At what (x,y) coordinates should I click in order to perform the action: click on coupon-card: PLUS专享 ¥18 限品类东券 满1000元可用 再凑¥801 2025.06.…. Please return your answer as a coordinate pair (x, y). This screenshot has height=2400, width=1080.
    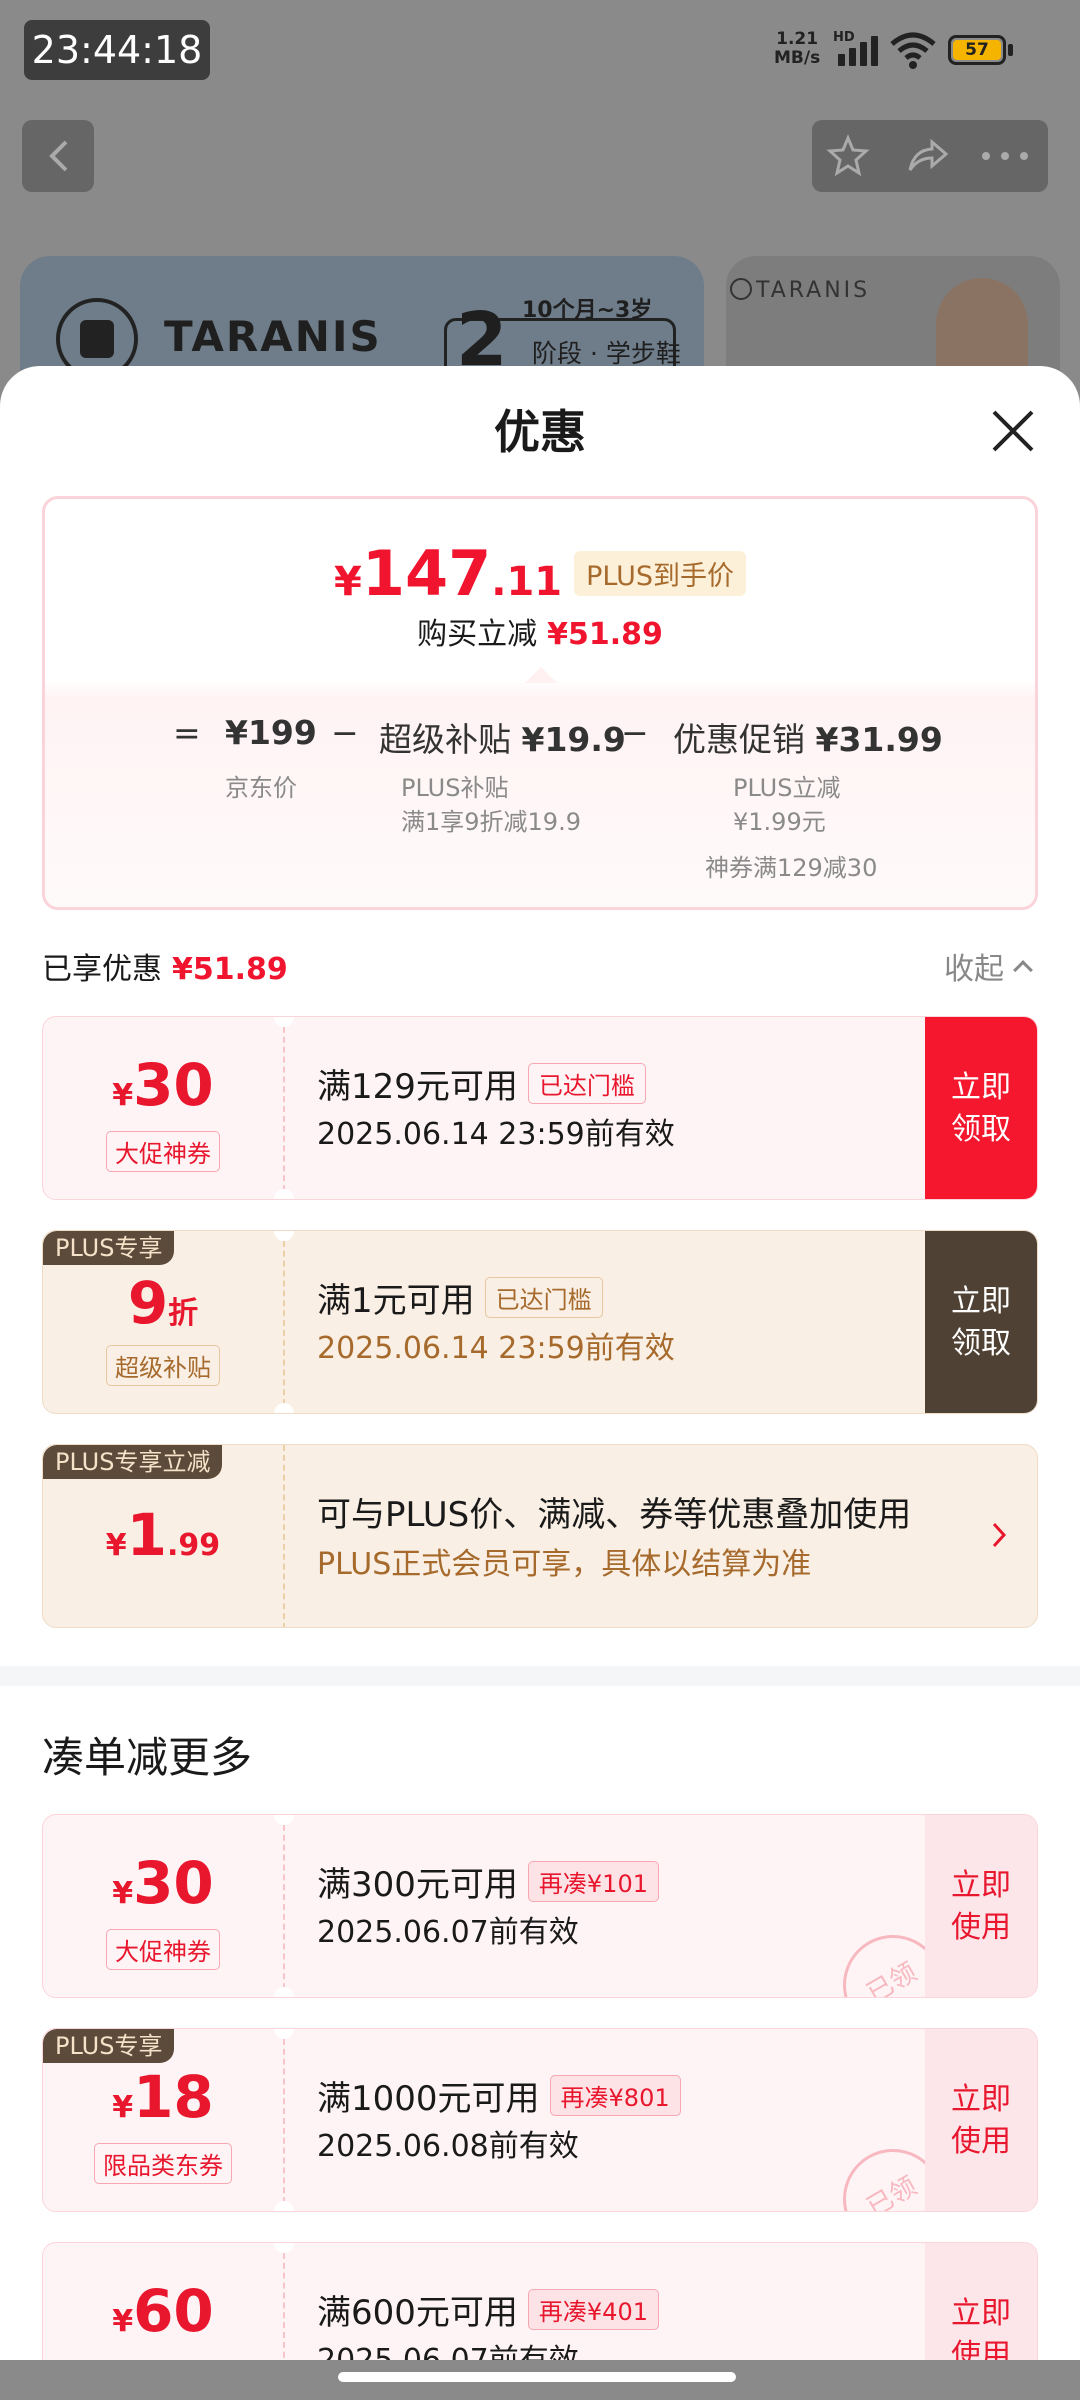
    Looking at the image, I should click on (540, 2120).